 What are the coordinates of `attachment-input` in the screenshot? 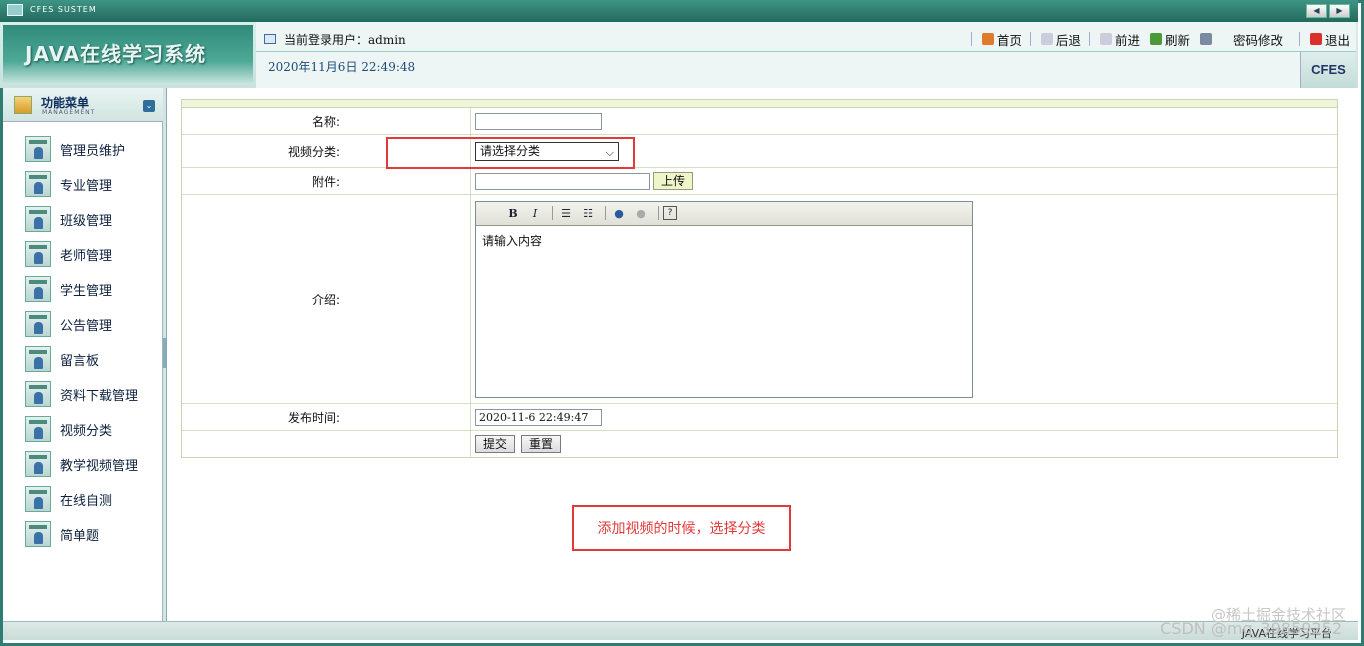 It's located at (562, 181).